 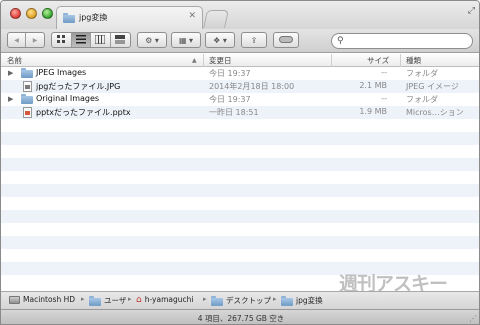 I want to click on dropbox-menu-button: ❖ ▾, so click(x=220, y=40).